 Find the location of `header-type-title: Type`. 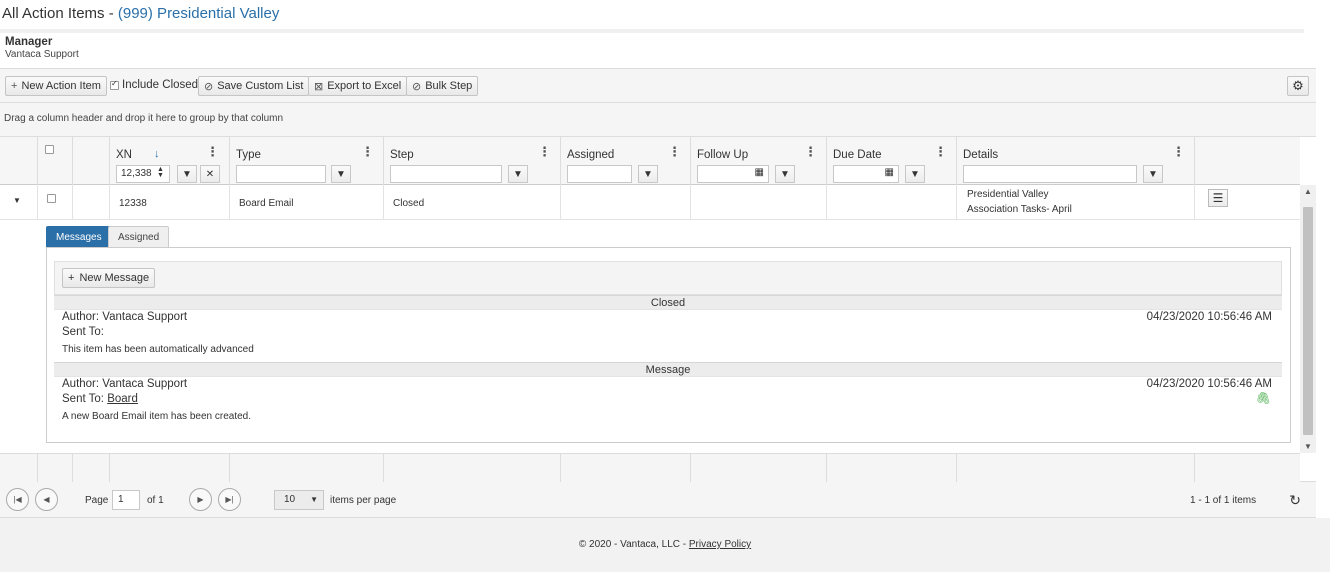

header-type-title: Type is located at coordinates (248, 155).